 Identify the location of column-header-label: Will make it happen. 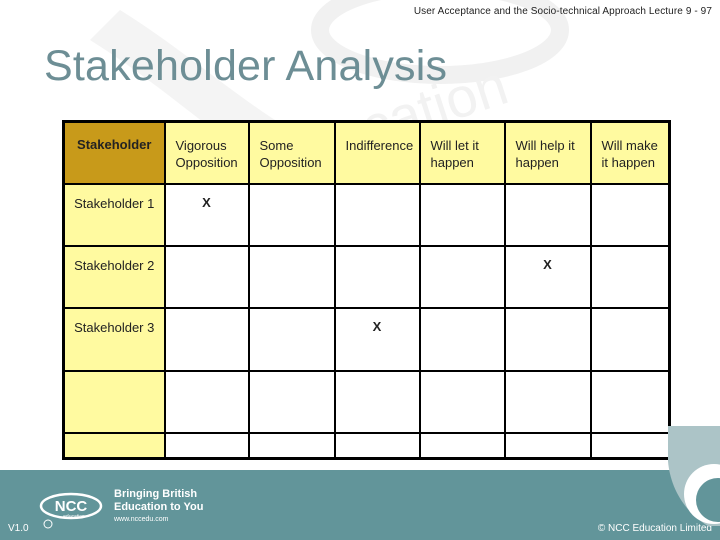
(629, 154).